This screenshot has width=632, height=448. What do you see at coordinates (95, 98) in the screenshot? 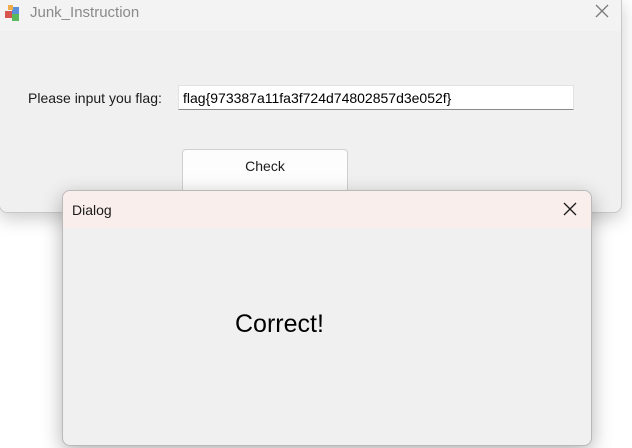
I see `flag-label: Please input you flag:` at bounding box center [95, 98].